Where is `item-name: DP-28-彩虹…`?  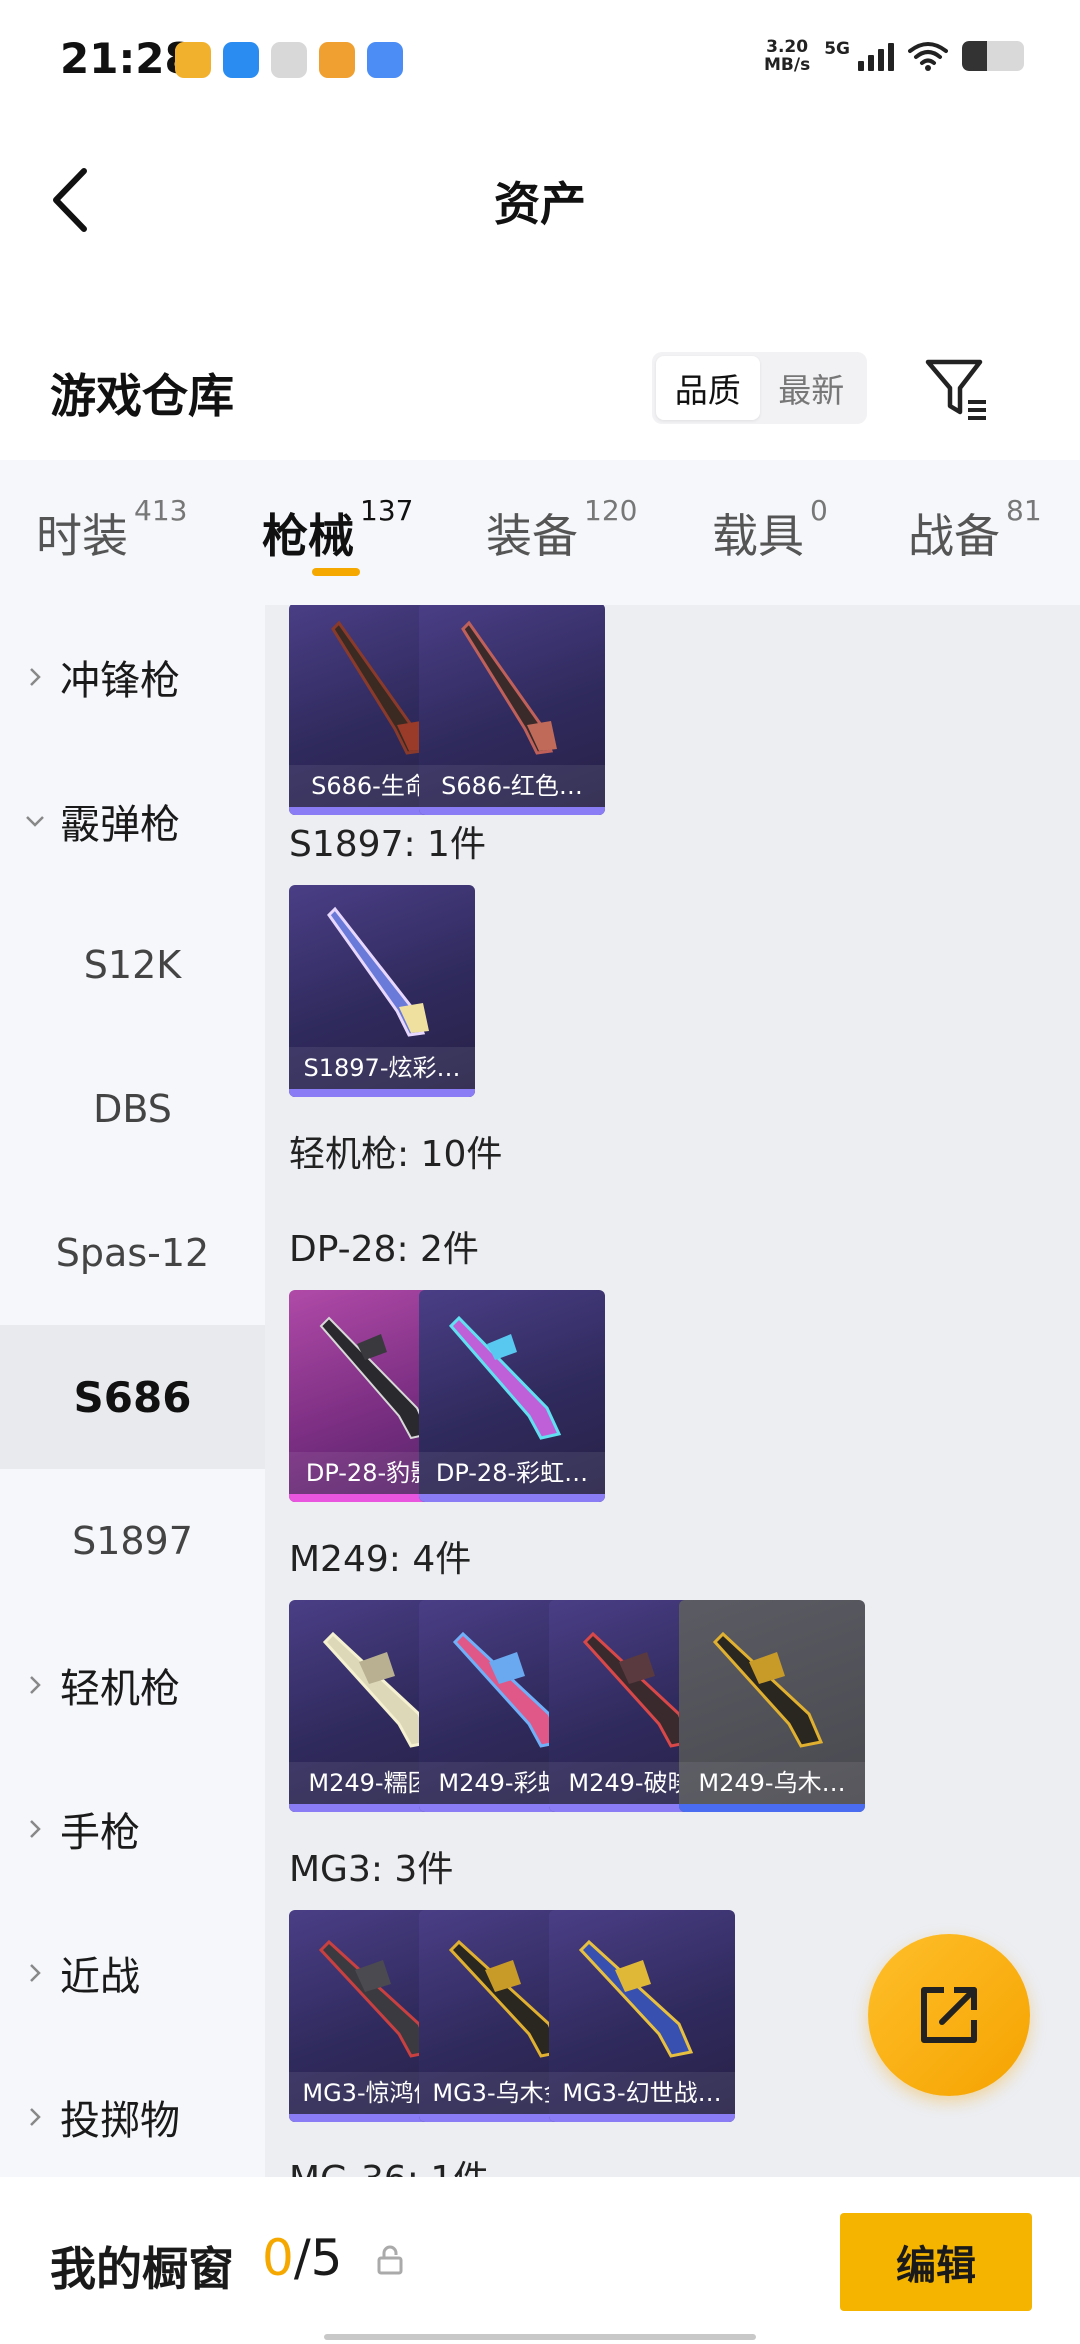
item-name: DP-28-彩虹… is located at coordinates (512, 1473).